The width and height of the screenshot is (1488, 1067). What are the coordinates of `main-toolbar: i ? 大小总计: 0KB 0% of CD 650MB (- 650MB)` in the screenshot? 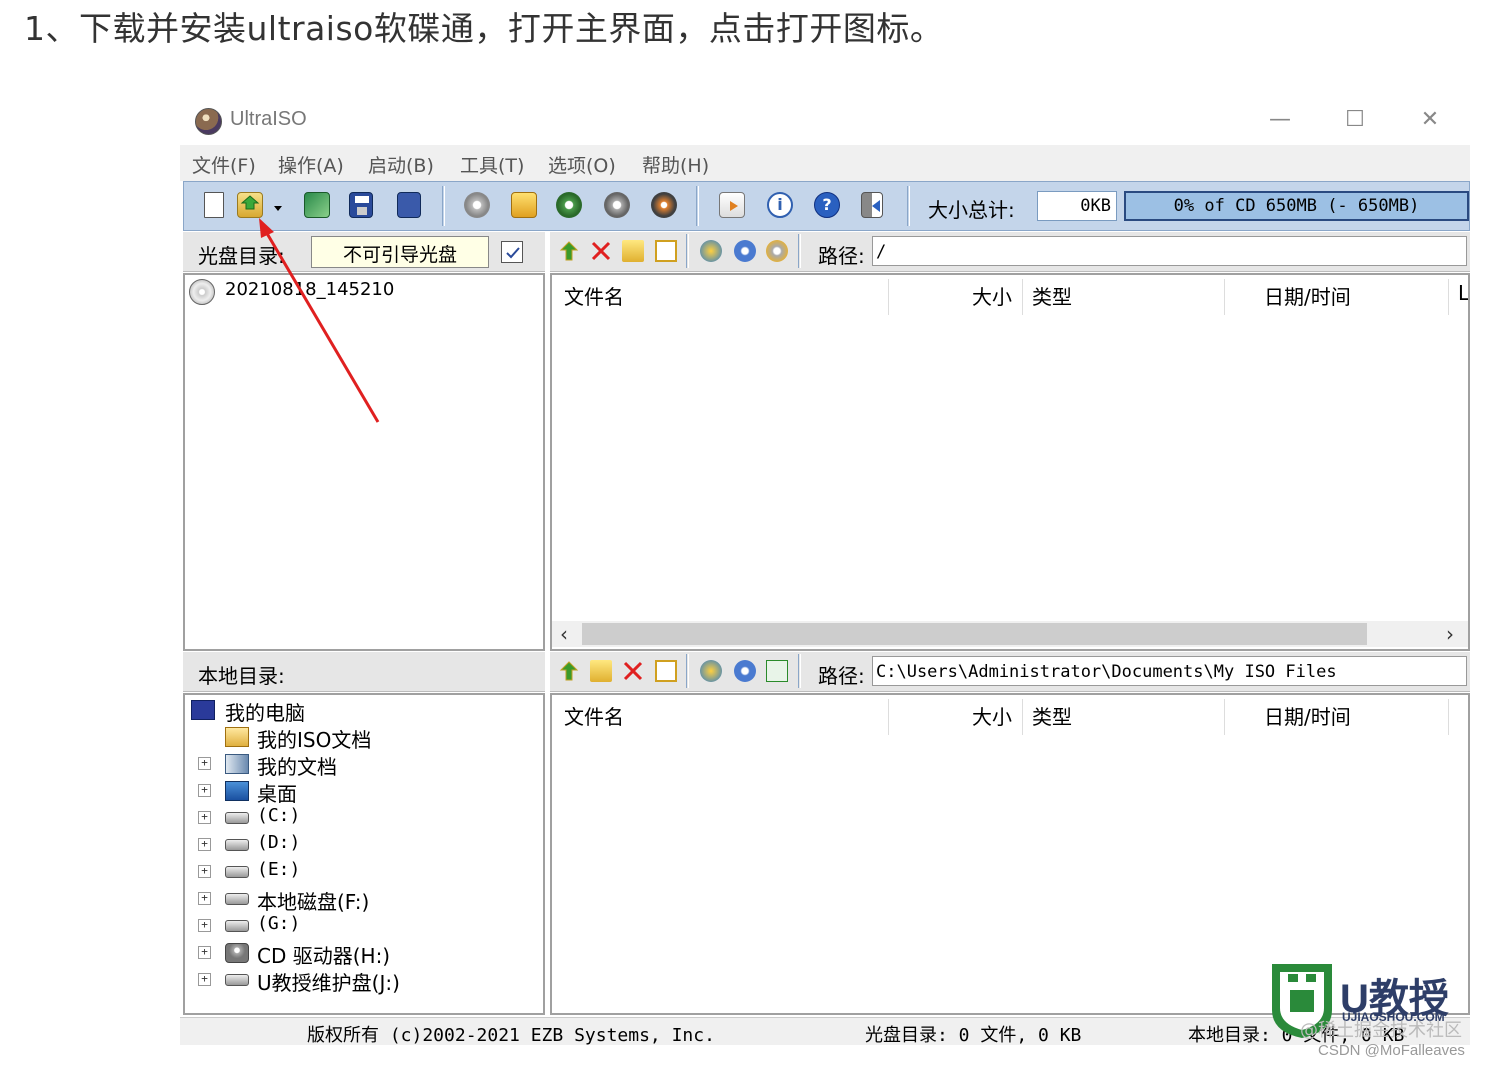 It's located at (826, 206).